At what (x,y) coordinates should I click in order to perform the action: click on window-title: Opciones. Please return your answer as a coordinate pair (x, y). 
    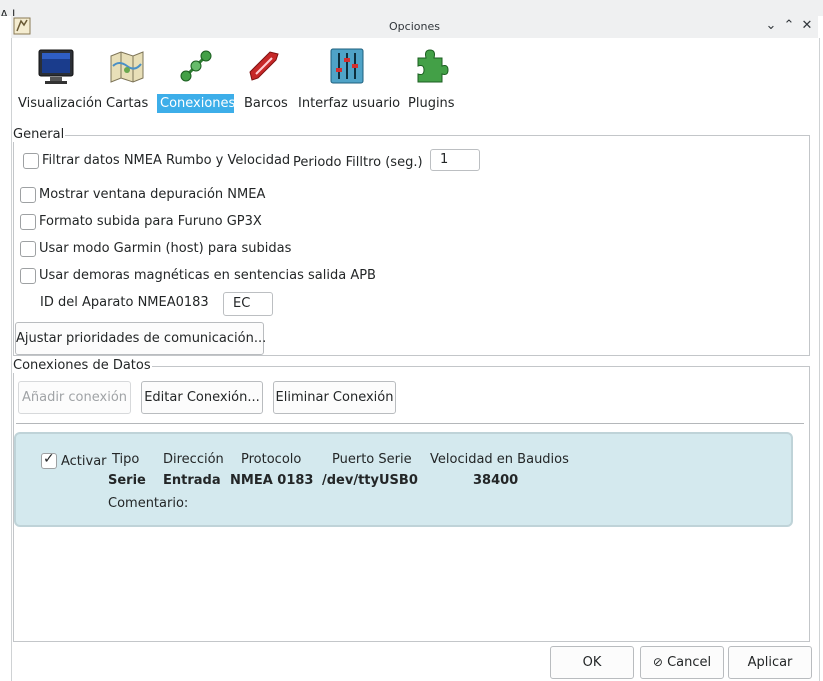
    Looking at the image, I should click on (414, 26).